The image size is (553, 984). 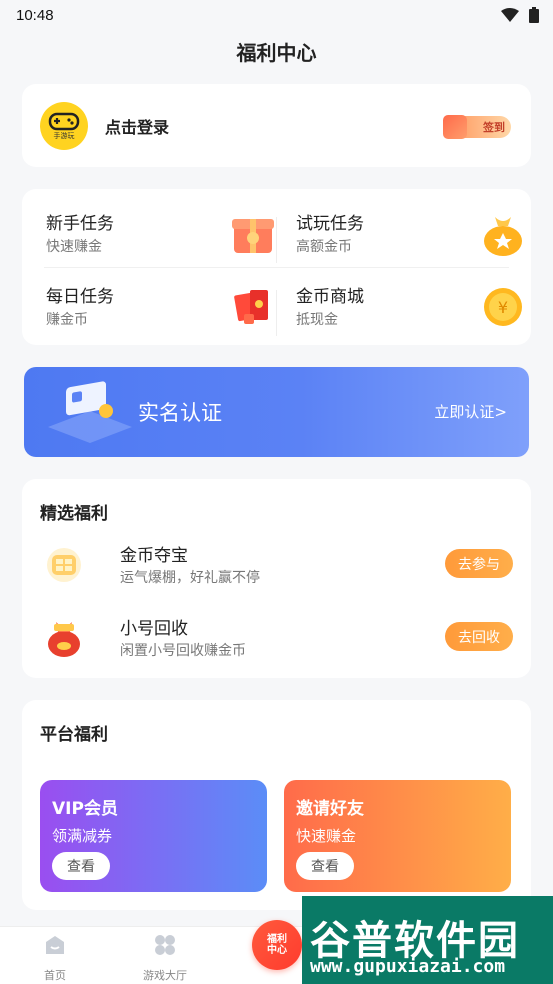 I want to click on login-label: 点击登录, so click(x=274, y=126).